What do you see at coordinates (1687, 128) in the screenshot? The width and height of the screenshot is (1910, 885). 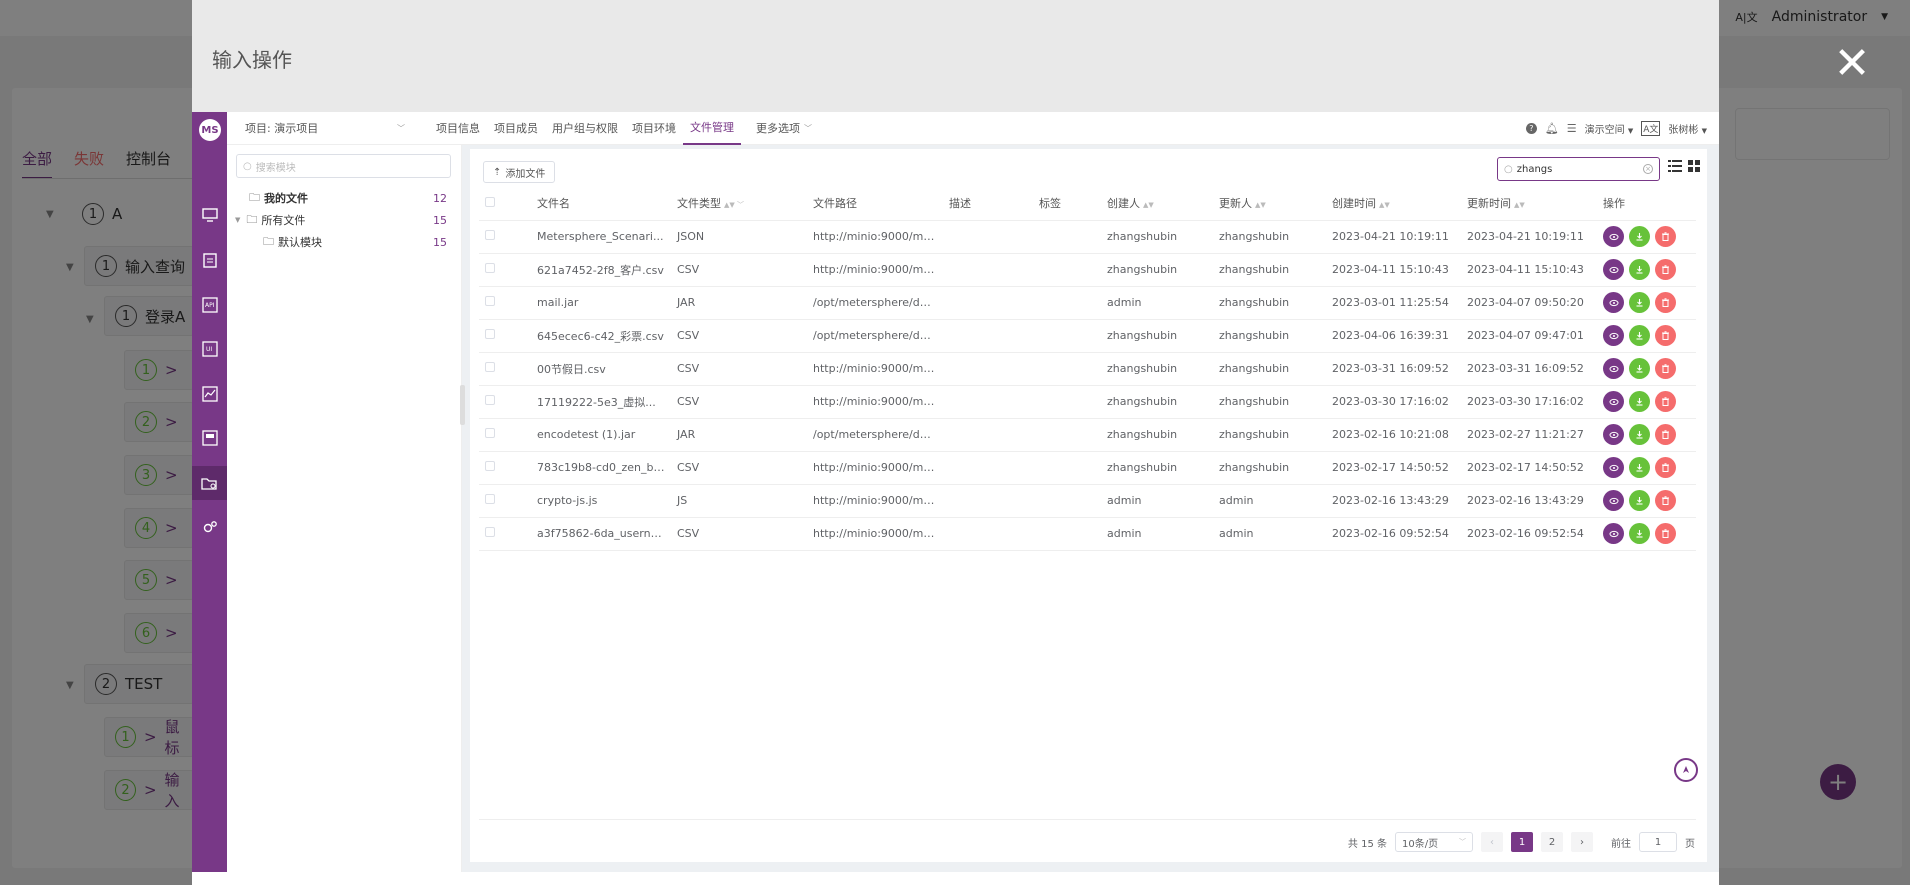 I see `user-menu: 张树彬 ▼` at bounding box center [1687, 128].